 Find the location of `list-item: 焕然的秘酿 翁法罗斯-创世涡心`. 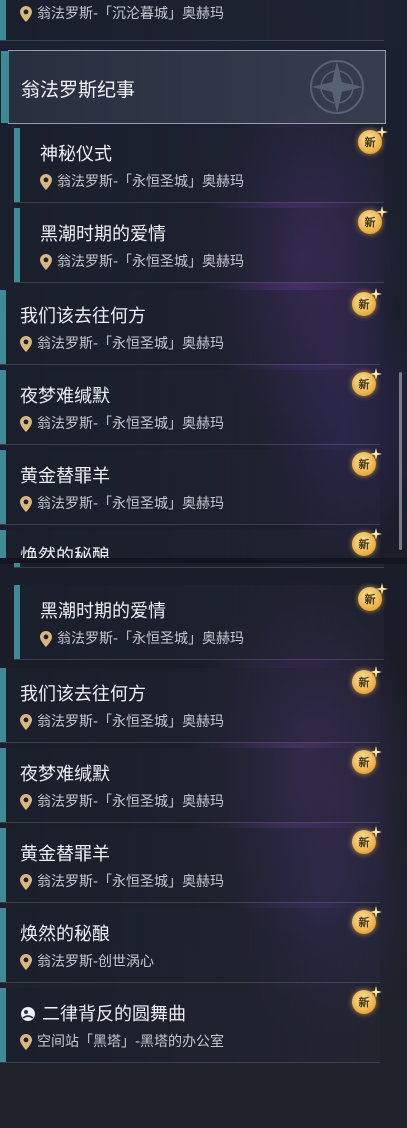

list-item: 焕然的秘酿 翁法罗斯-创世涡心 is located at coordinates (190, 945).